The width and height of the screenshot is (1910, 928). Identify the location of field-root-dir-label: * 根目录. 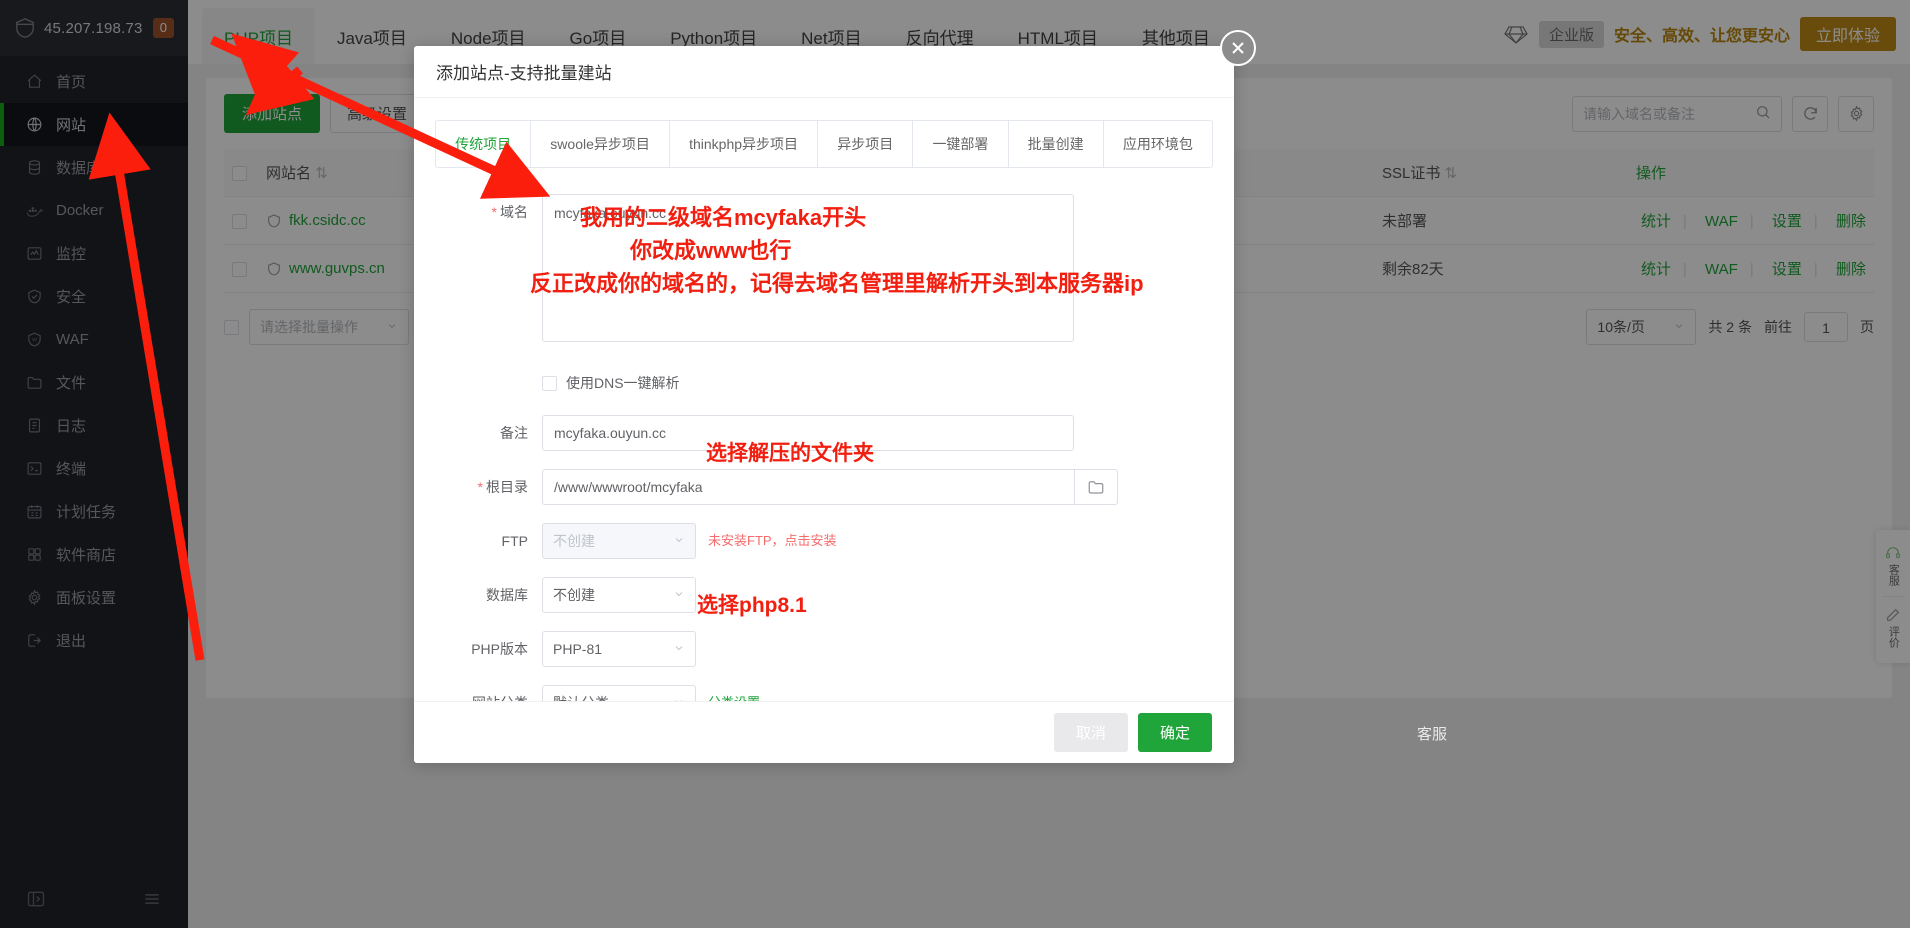
(488, 487).